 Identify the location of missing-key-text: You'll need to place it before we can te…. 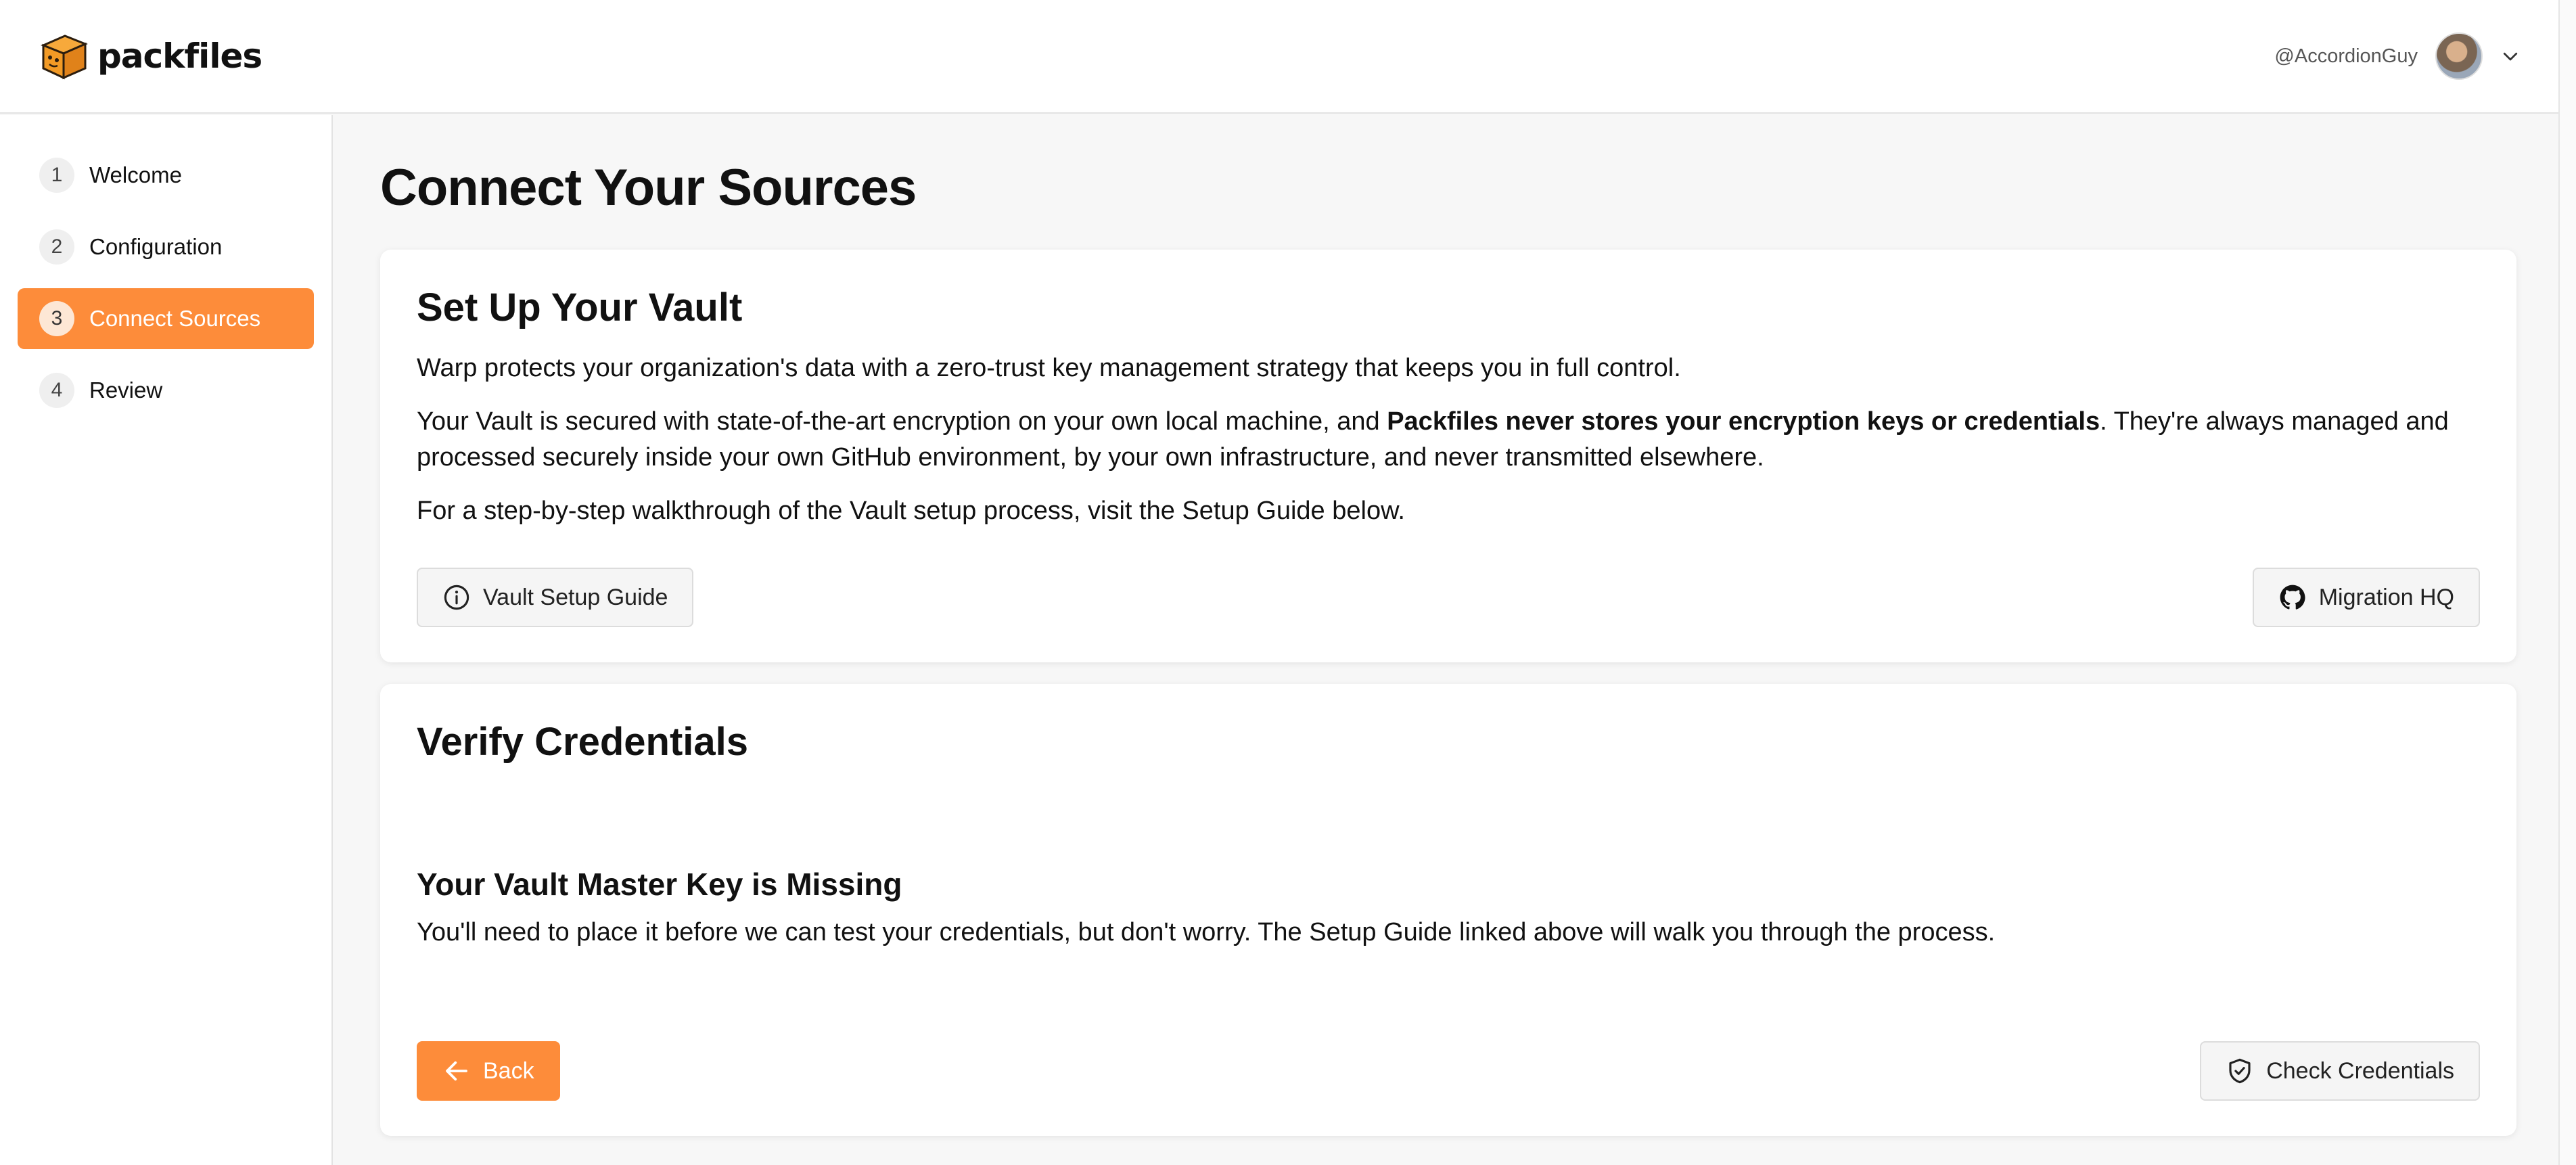
(1206, 932).